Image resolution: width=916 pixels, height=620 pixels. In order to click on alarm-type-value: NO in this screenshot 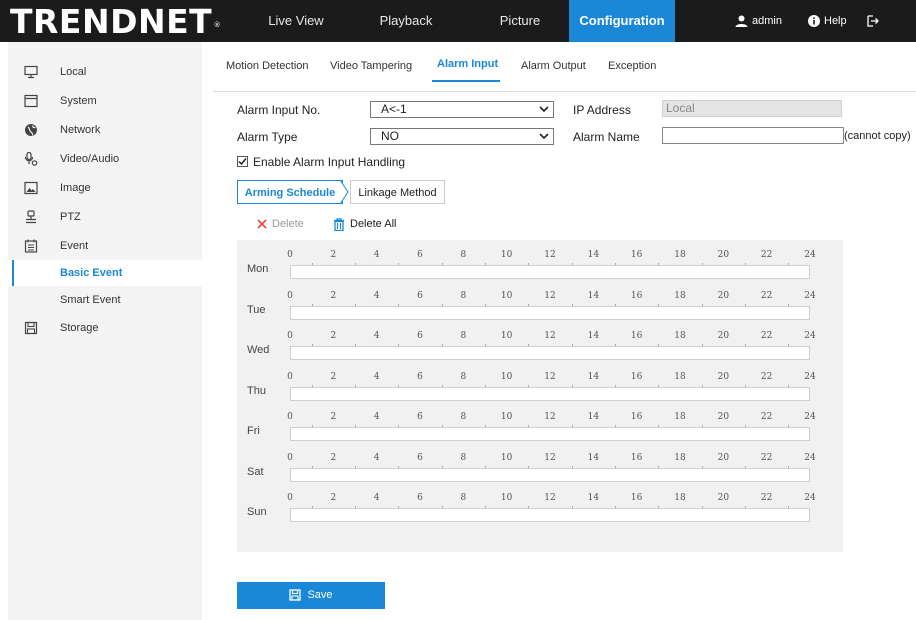, I will do `click(390, 136)`.